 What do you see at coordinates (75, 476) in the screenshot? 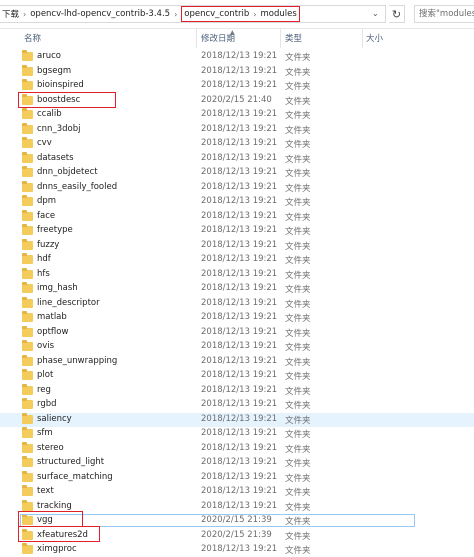
I see `file-name: surface_matching` at bounding box center [75, 476].